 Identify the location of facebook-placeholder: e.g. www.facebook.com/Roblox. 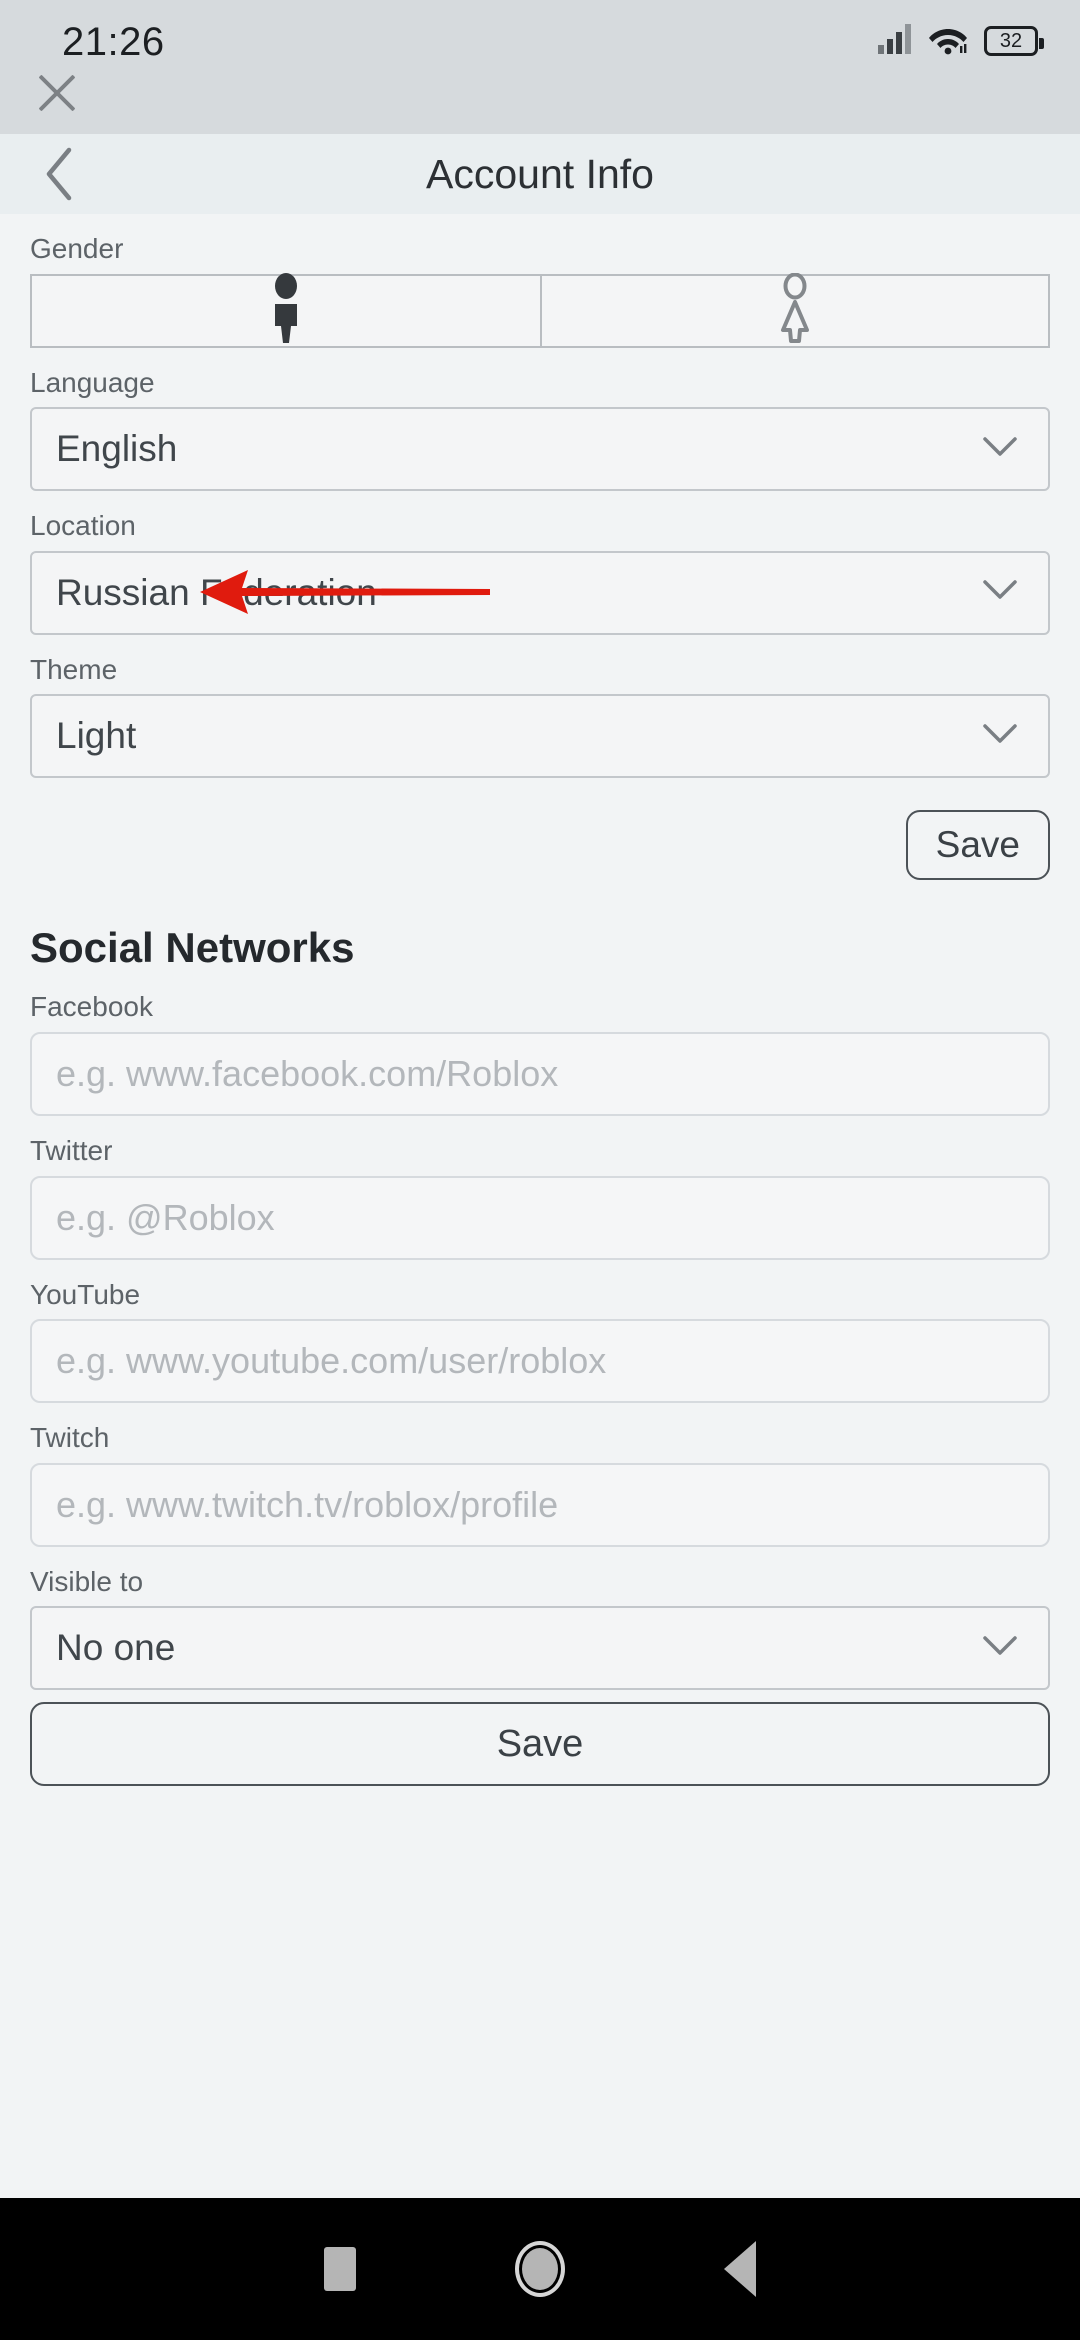
(307, 1073).